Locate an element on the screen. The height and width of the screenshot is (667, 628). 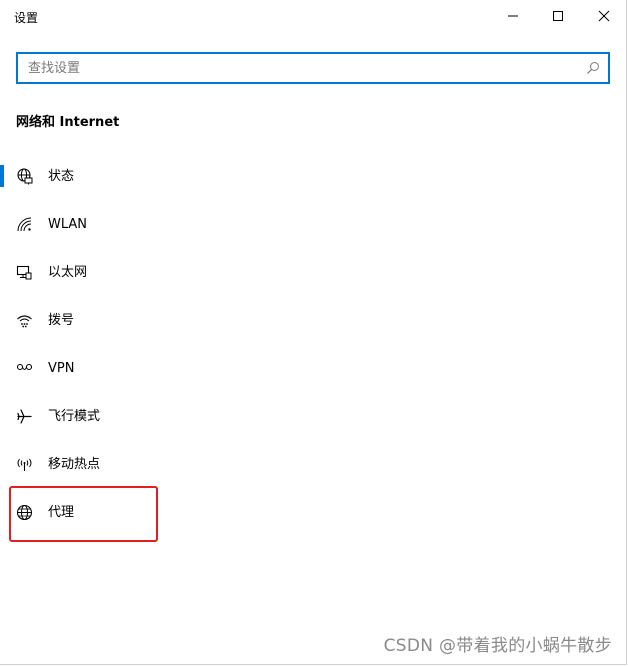
search-icon is located at coordinates (593, 68).